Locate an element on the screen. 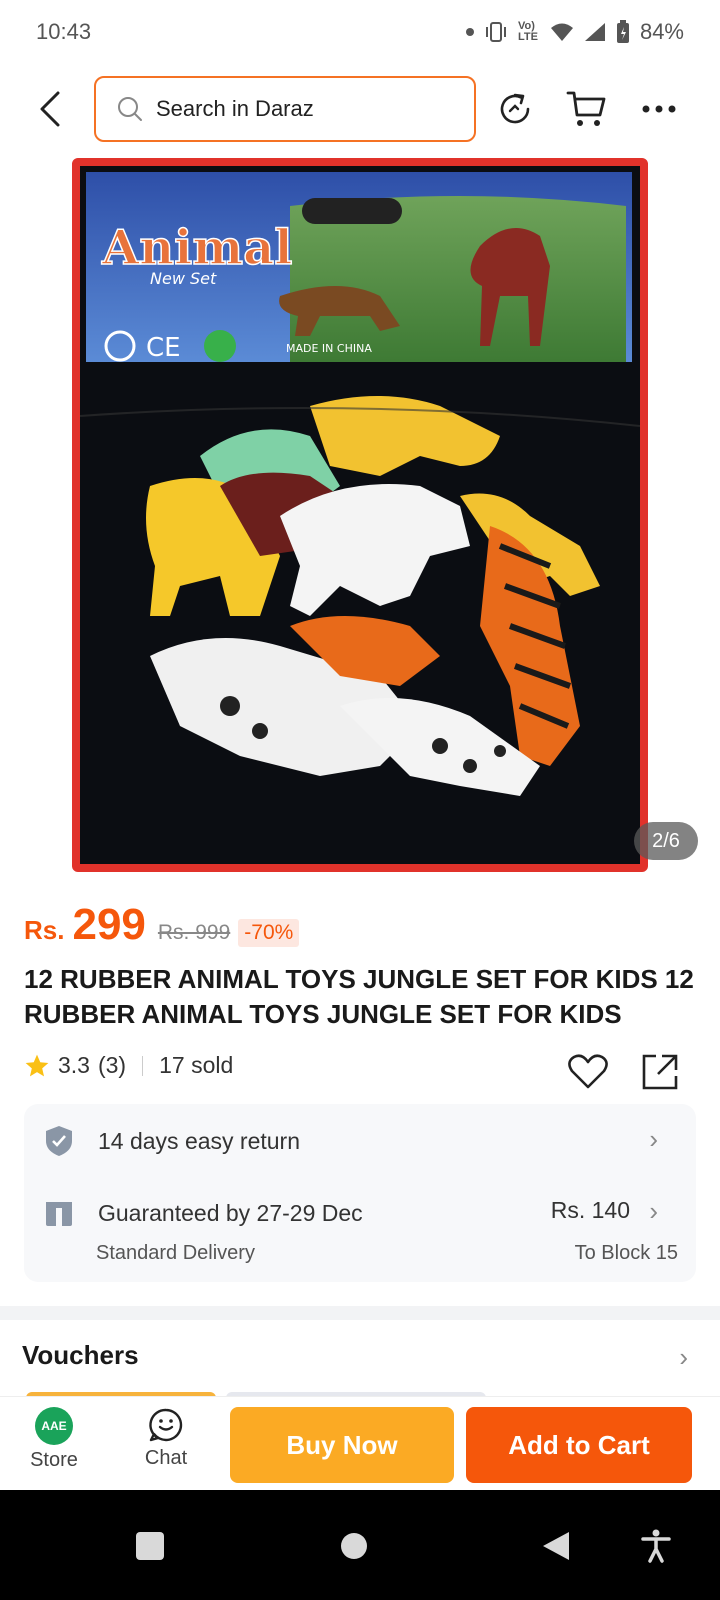 Image resolution: width=720 pixels, height=1600 pixels. rating-row: 3.3 (3) 17 sold is located at coordinates (128, 1065).